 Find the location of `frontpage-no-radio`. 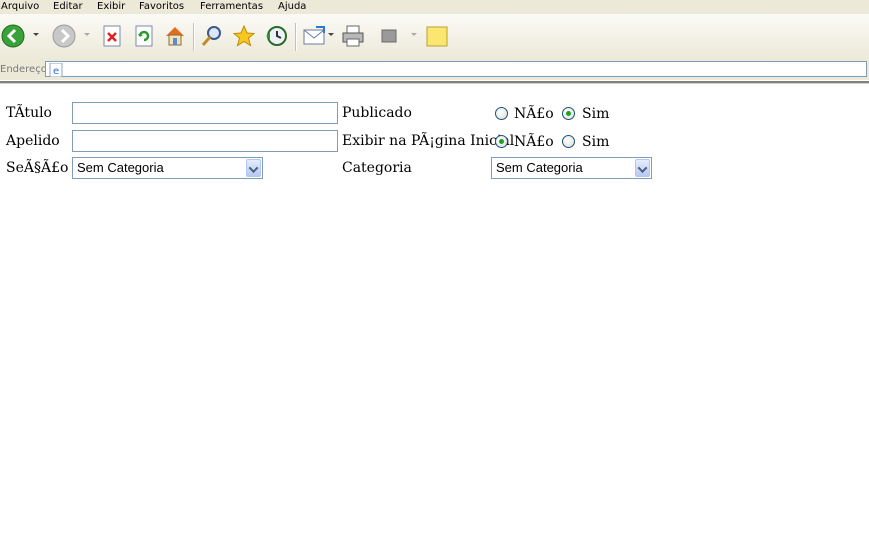

frontpage-no-radio is located at coordinates (501, 141).